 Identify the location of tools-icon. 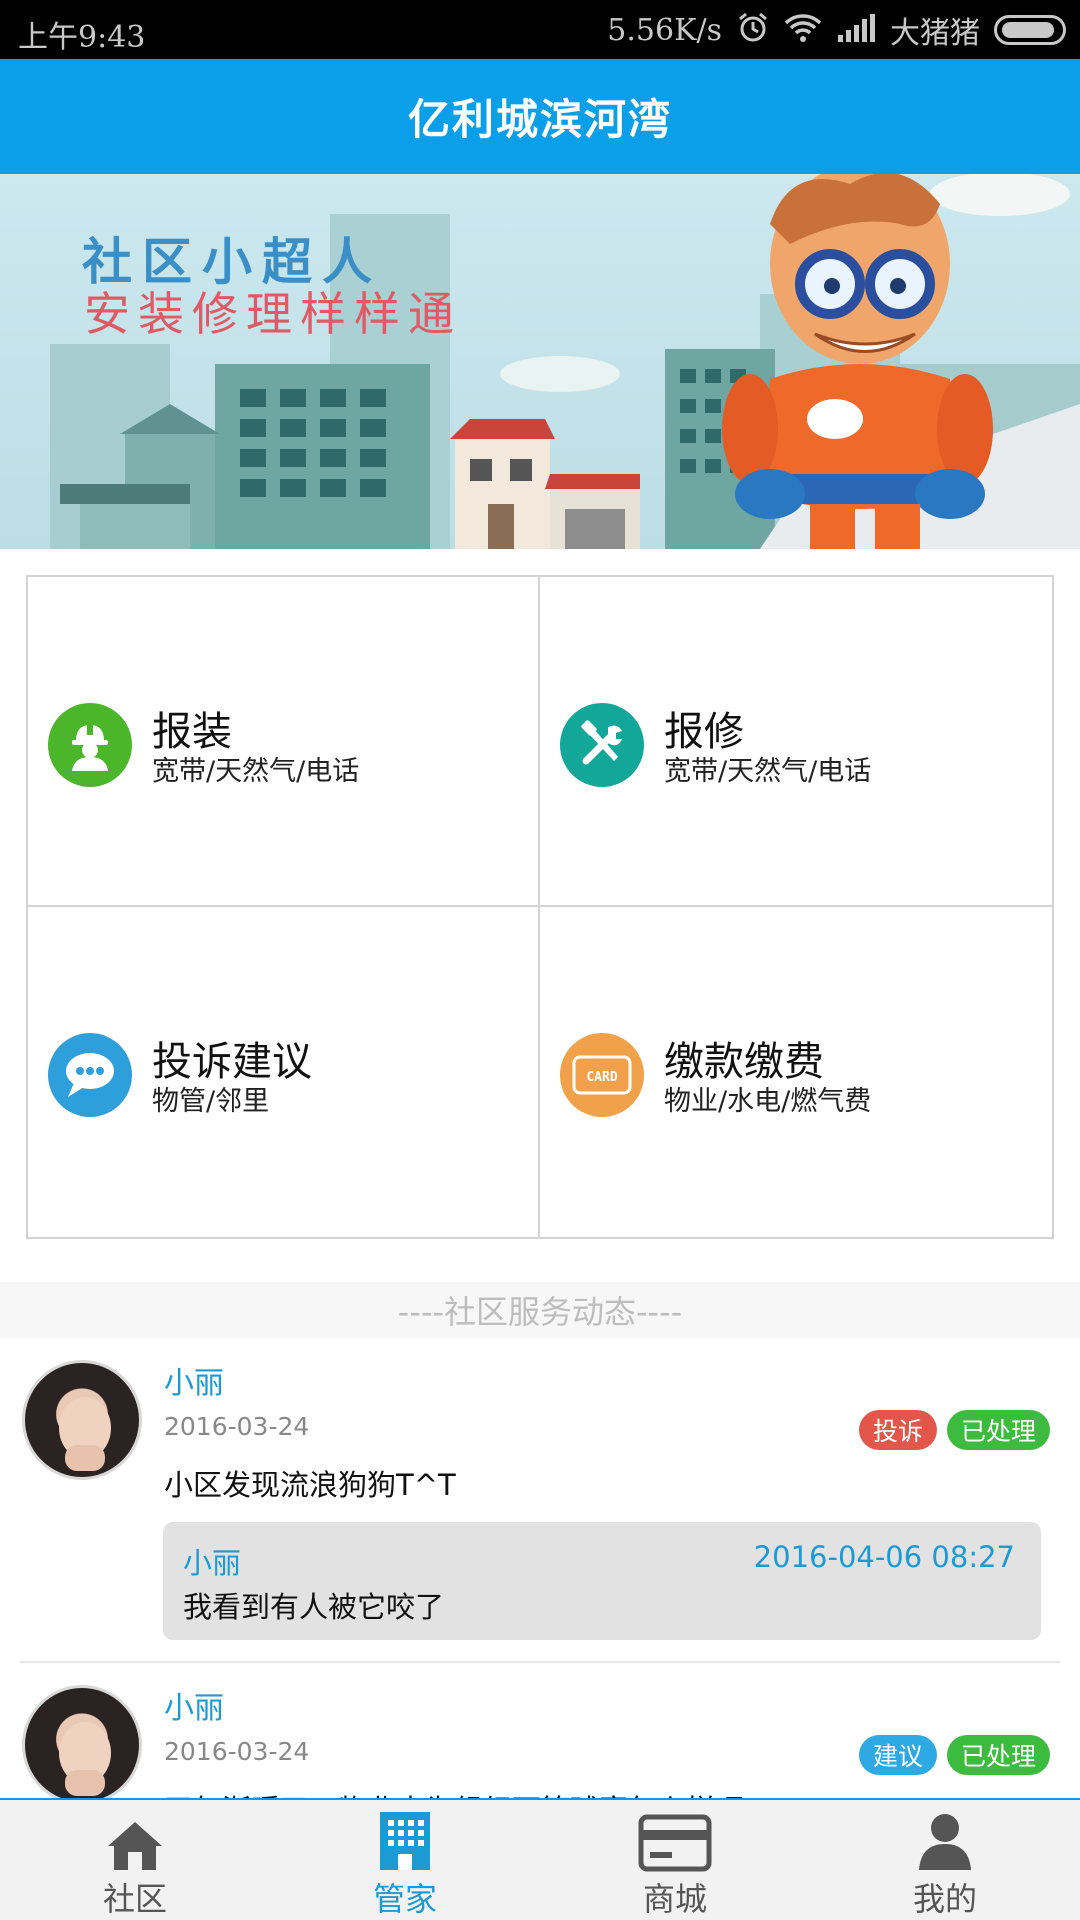
(602, 745).